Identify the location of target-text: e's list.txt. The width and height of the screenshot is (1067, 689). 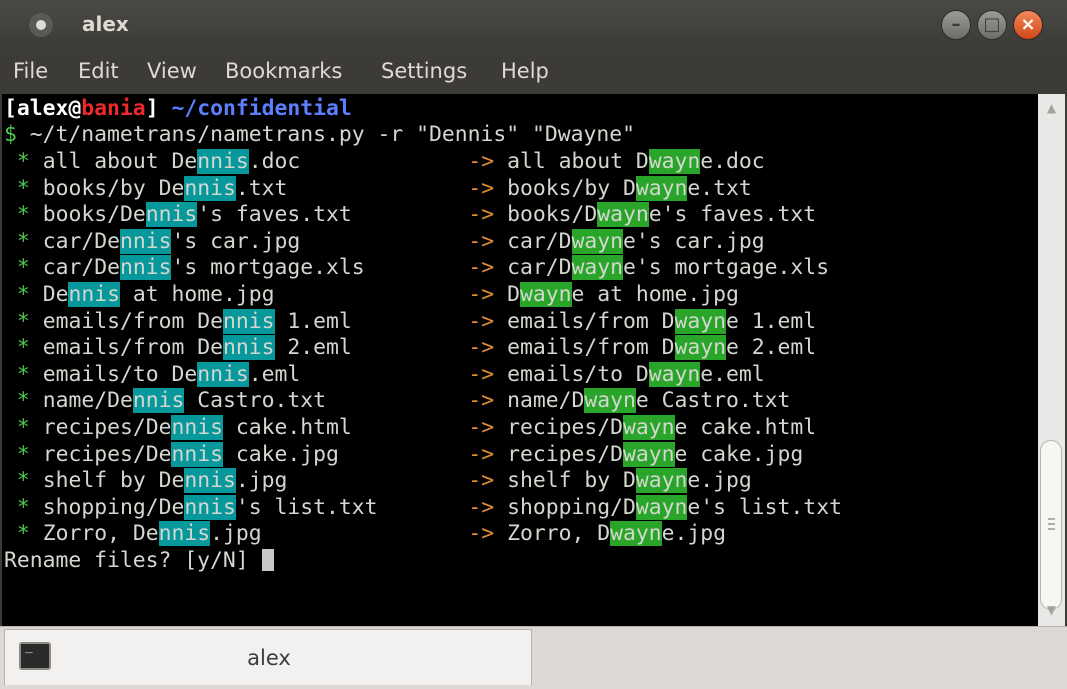
(764, 507).